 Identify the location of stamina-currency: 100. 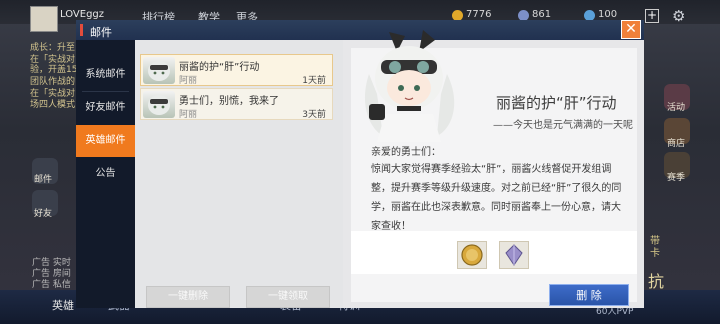
(601, 15).